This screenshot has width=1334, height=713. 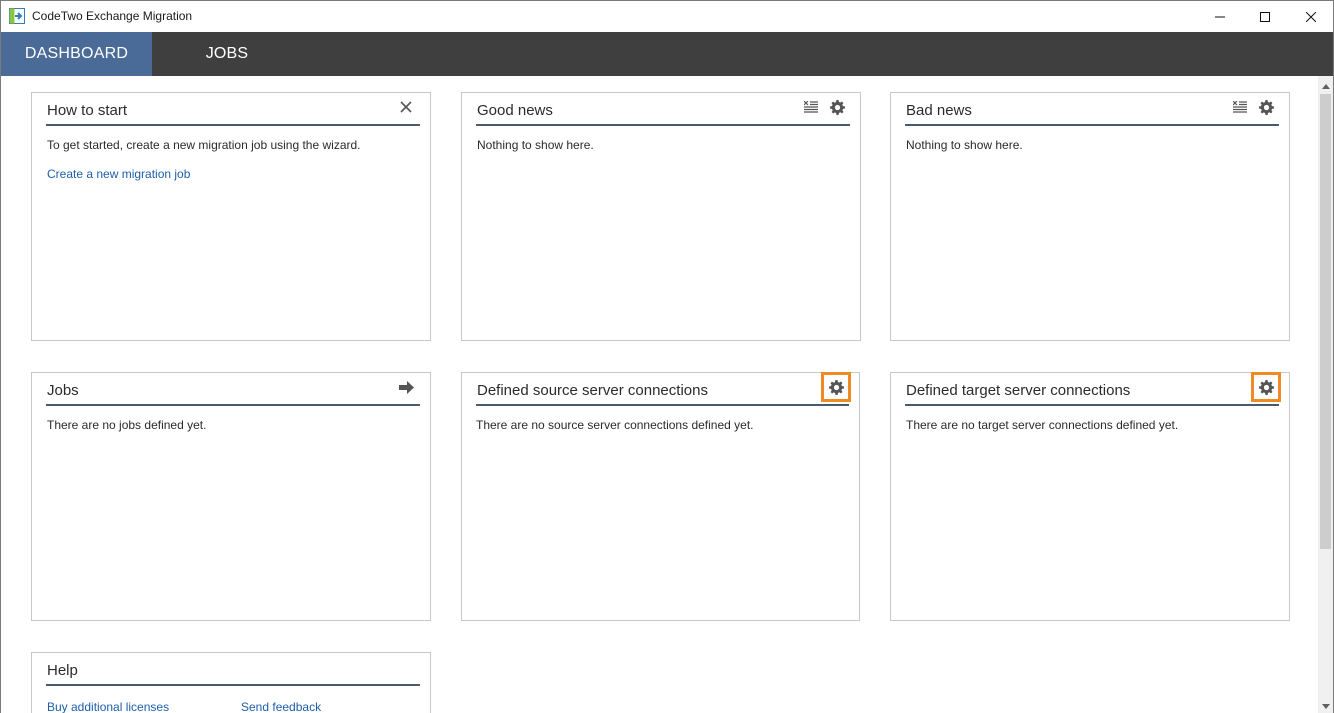 I want to click on maximize-icon, so click(x=1265, y=16).